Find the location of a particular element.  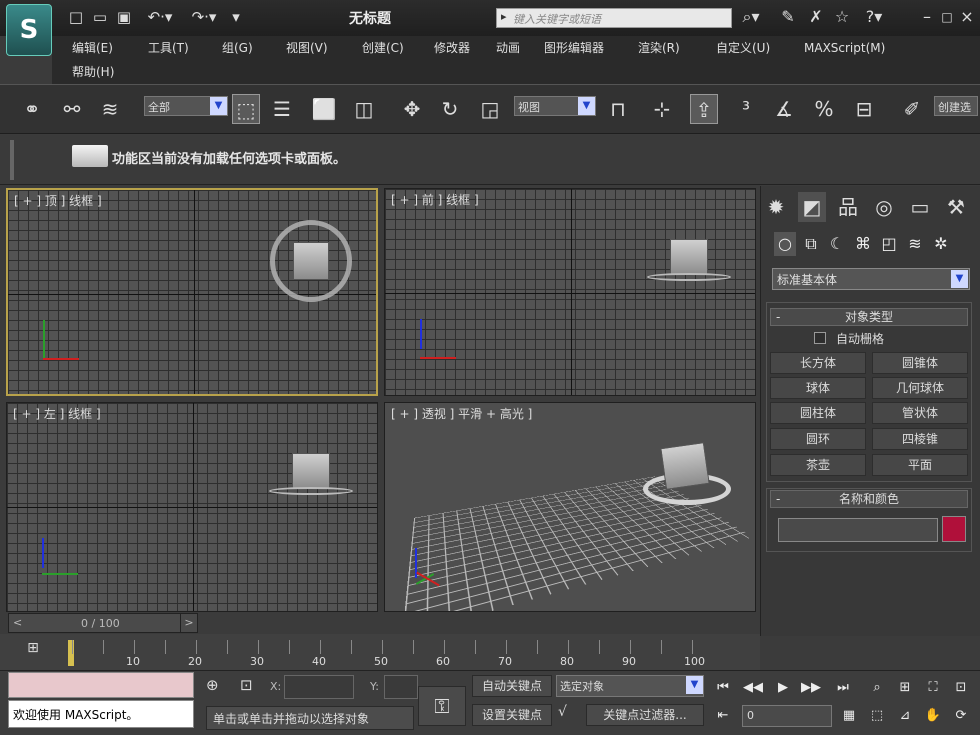

menu-create: 创建(C) is located at coordinates (383, 48).